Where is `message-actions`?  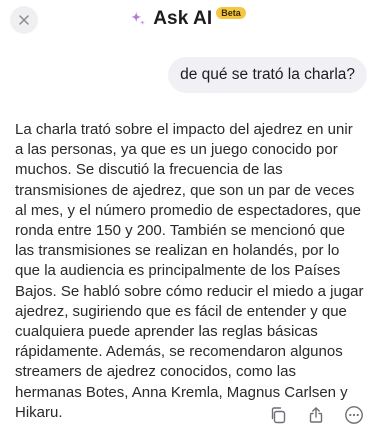
message-actions is located at coordinates (316, 415).